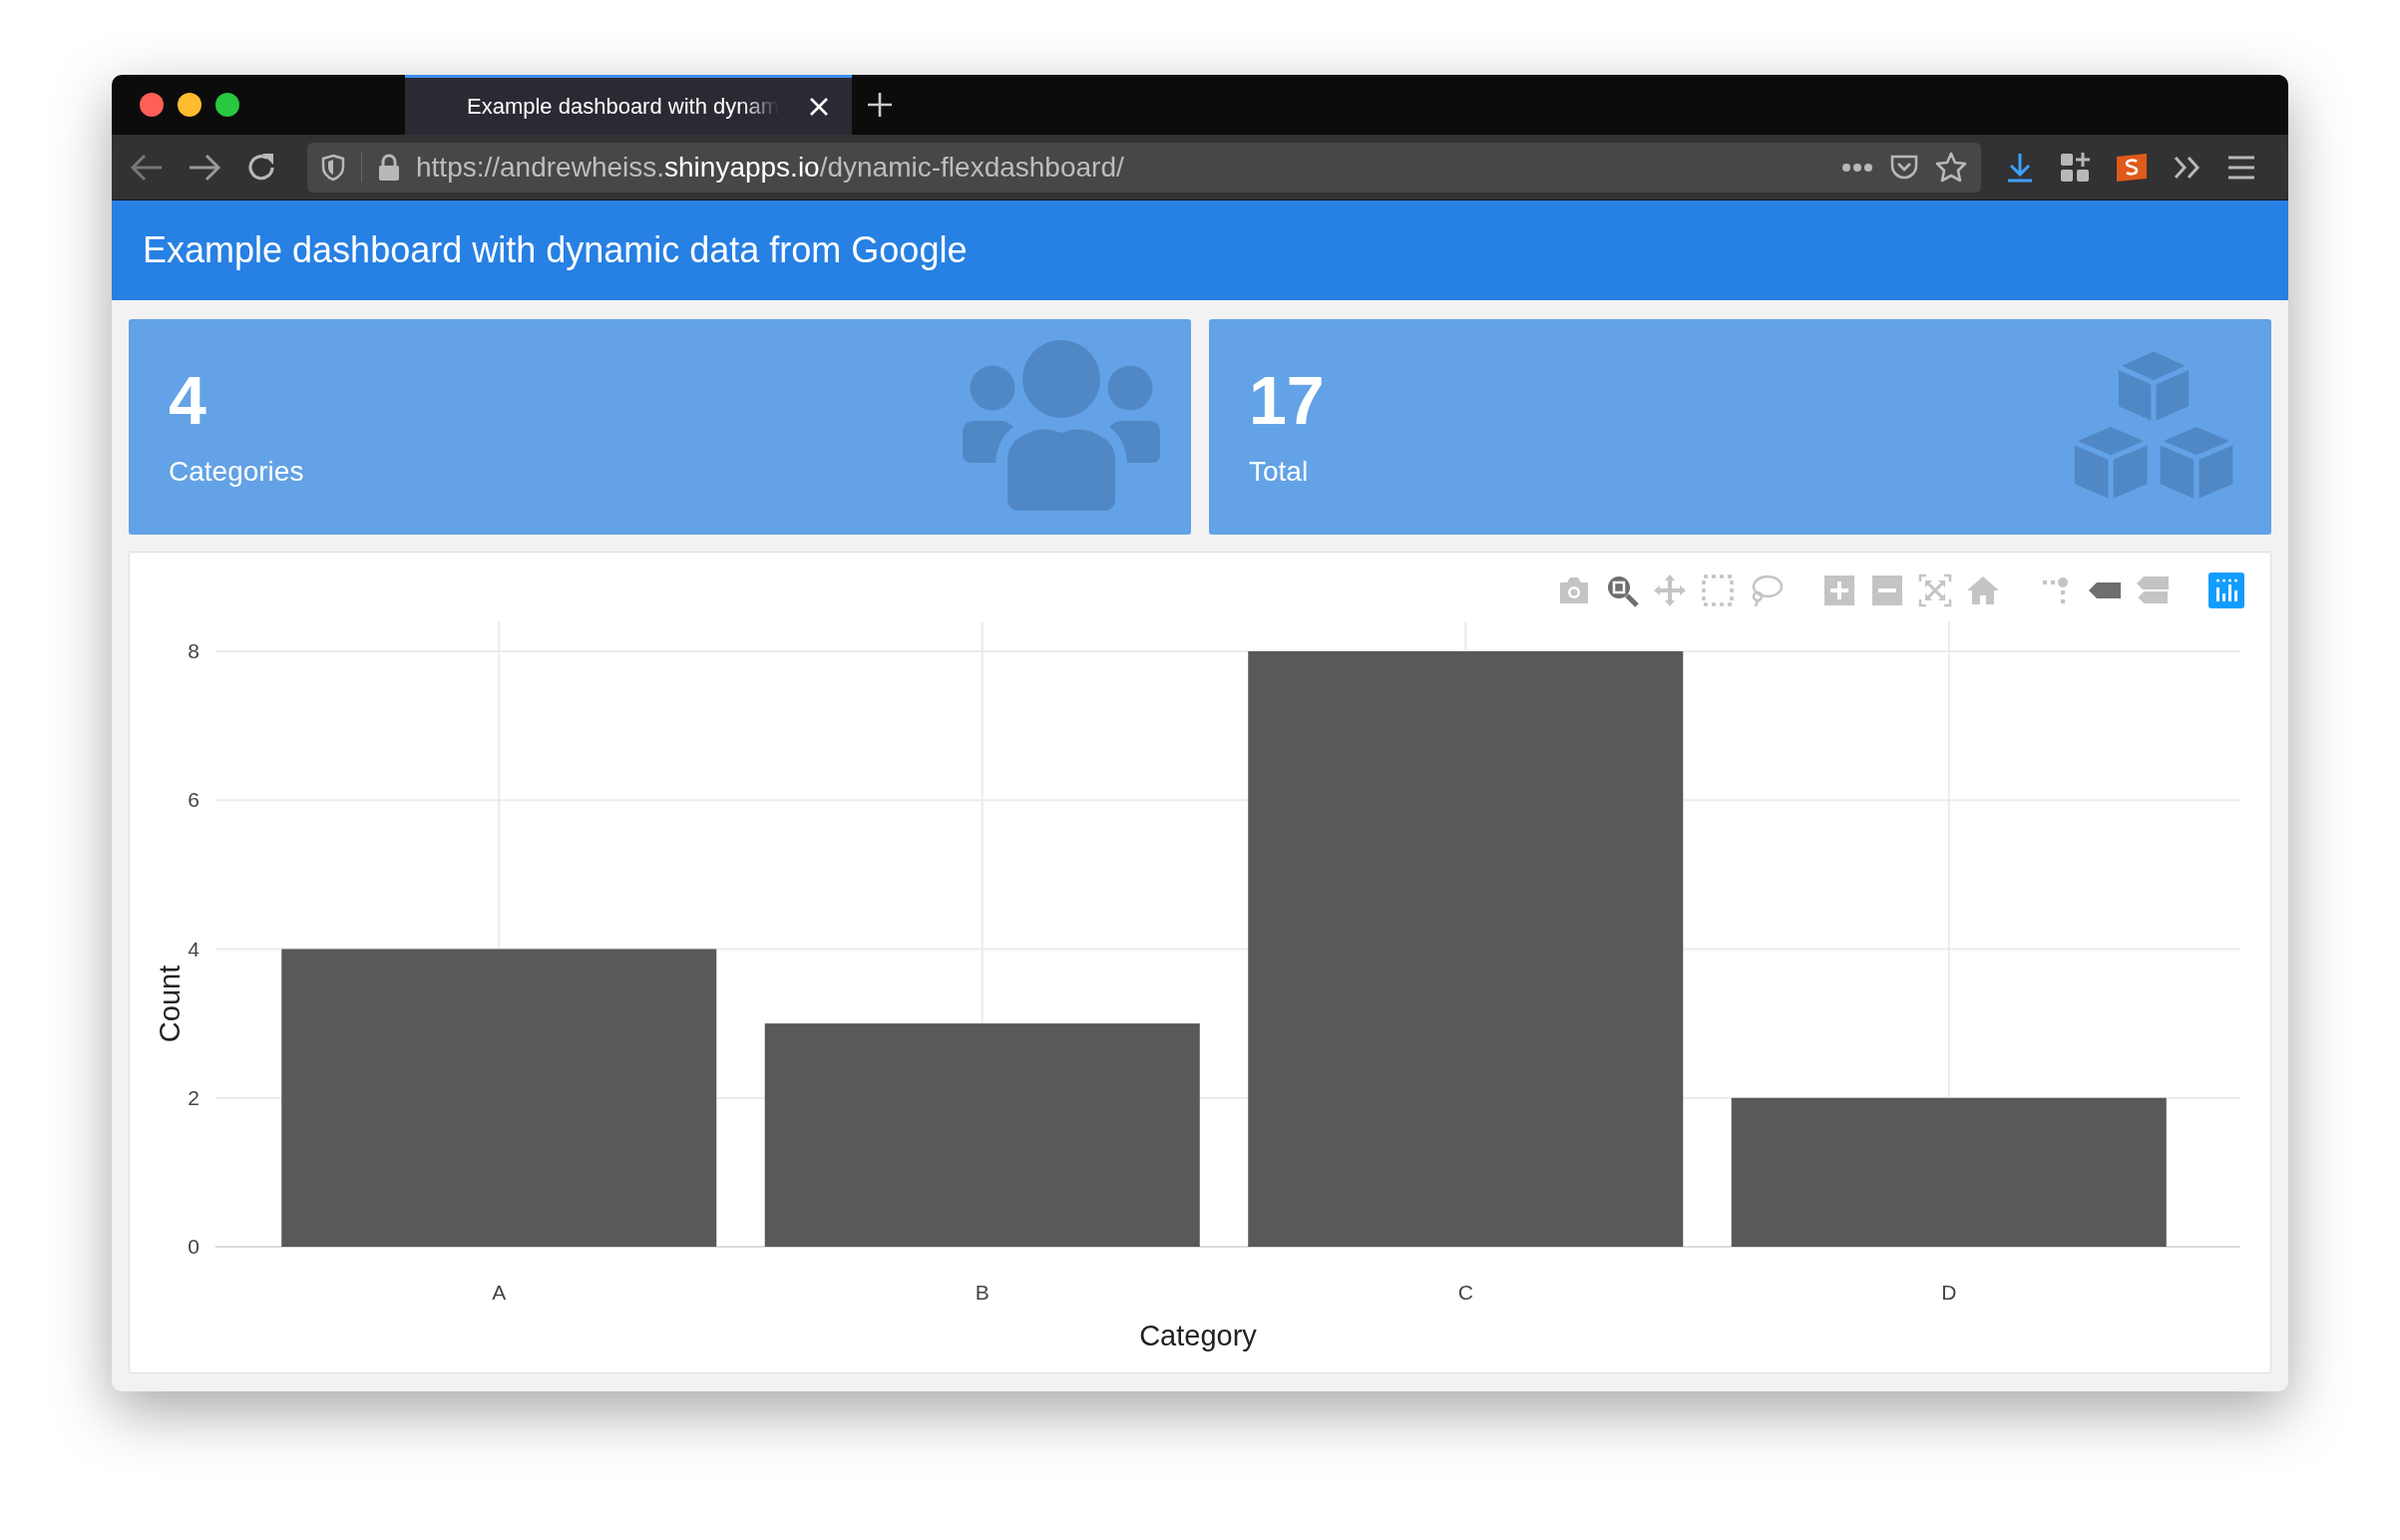  What do you see at coordinates (188, 400) in the screenshot?
I see `value-number: 4` at bounding box center [188, 400].